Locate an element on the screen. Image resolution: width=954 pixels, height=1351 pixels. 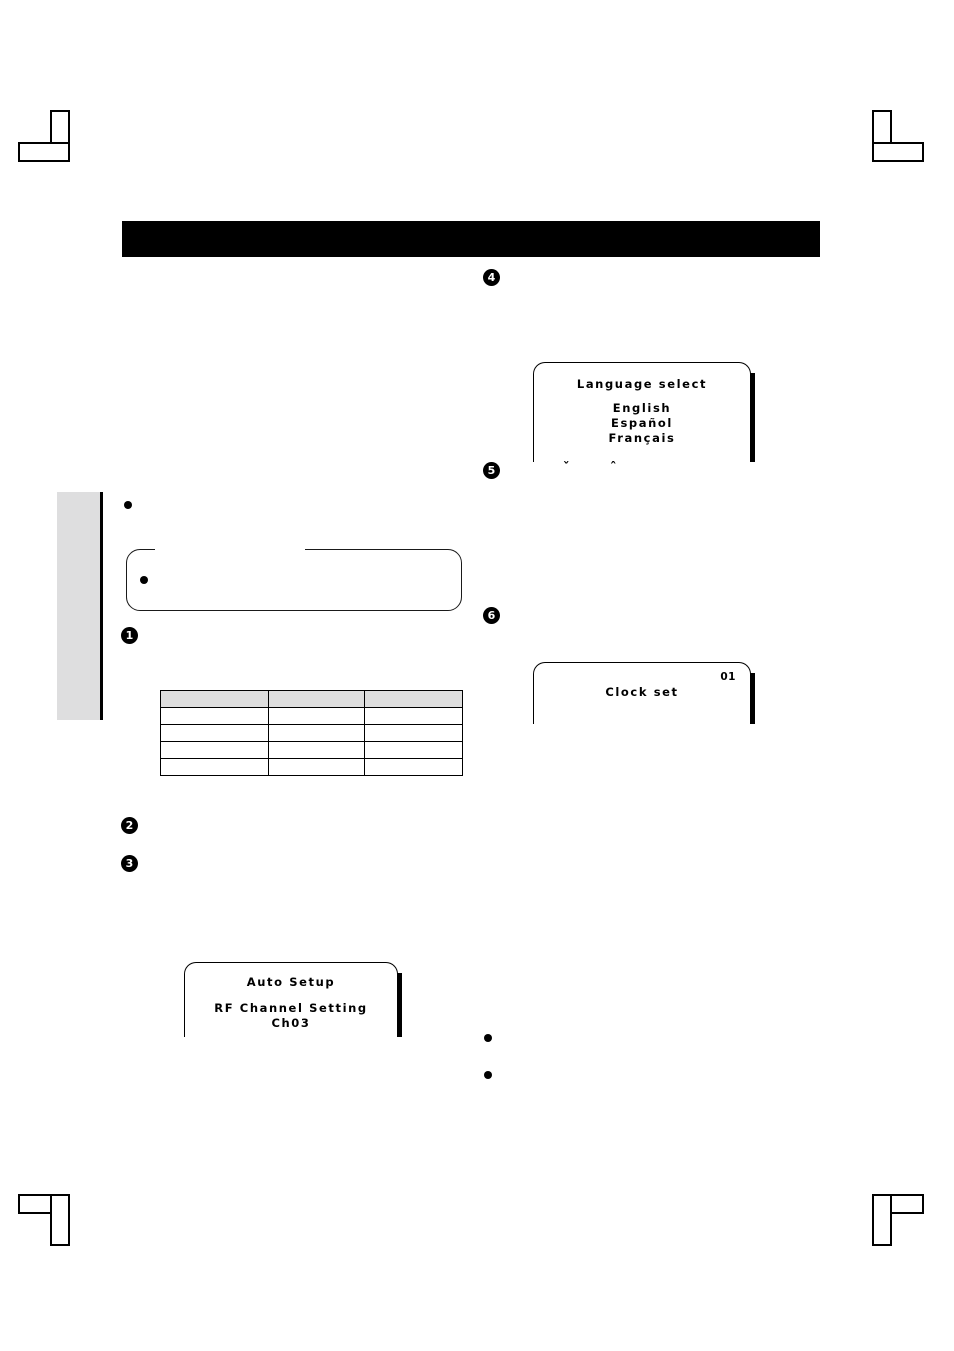
bullet-left-note is located at coordinates (128, 505).